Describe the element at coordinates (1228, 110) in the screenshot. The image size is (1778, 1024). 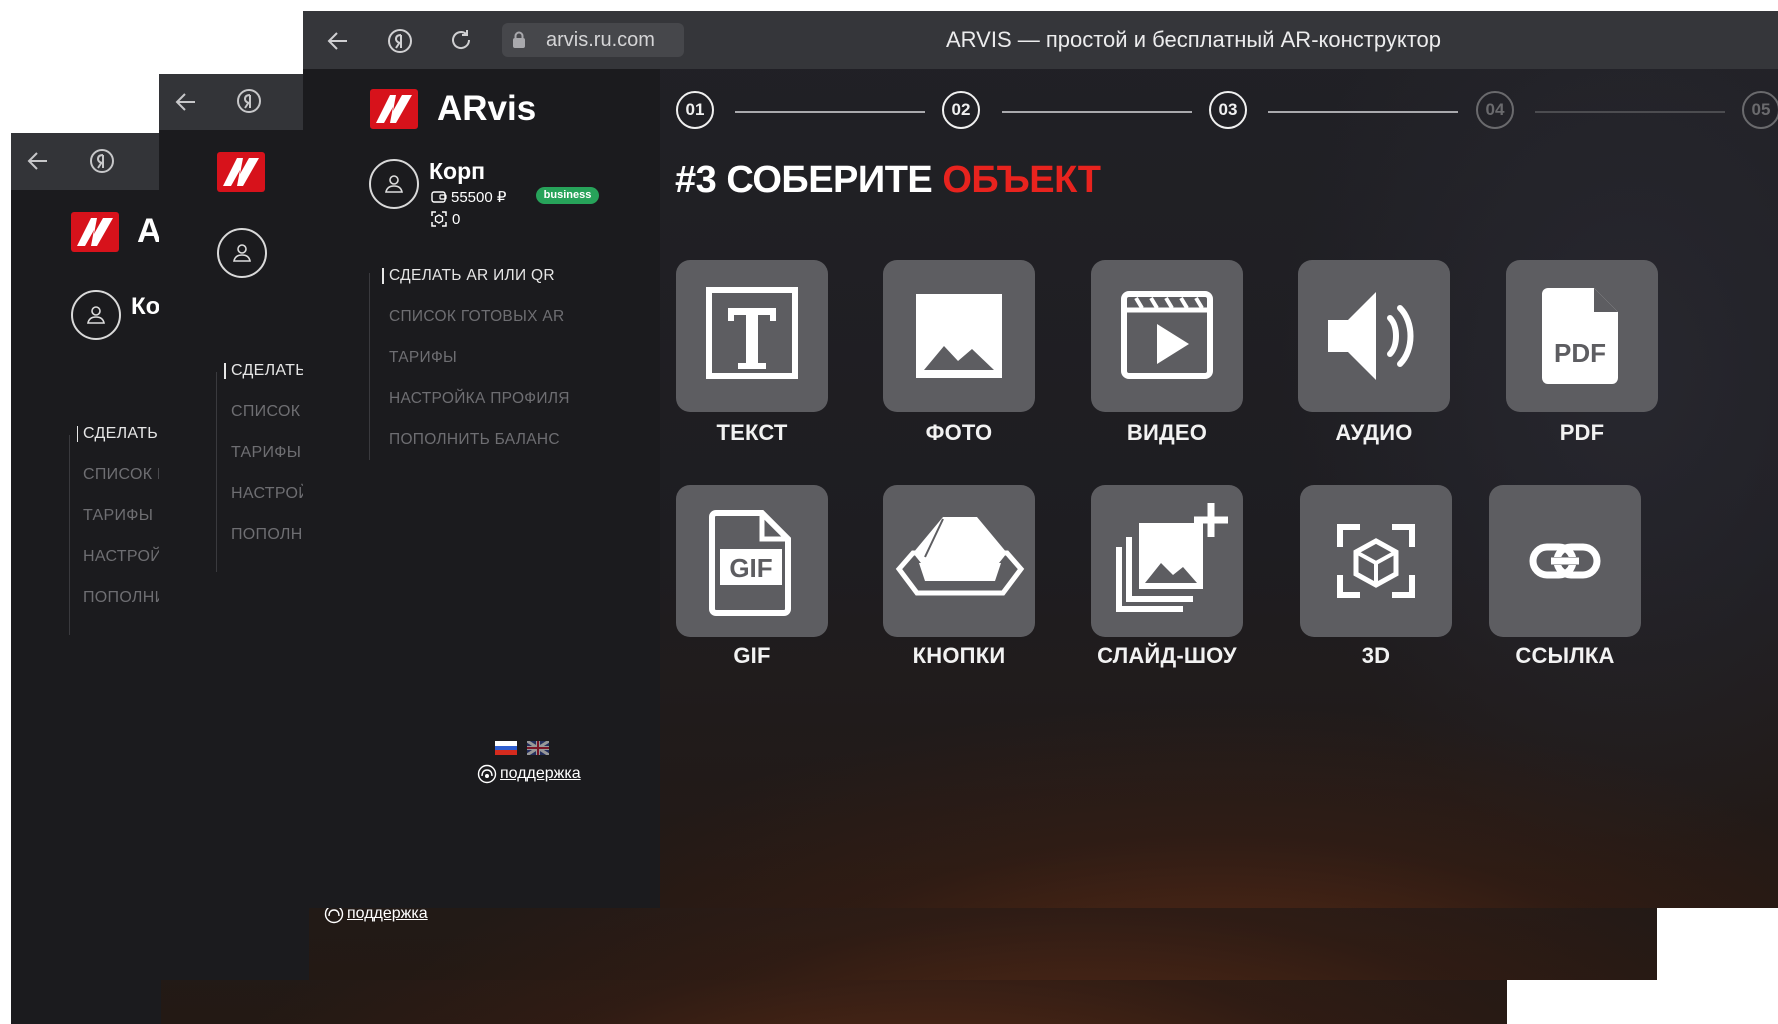
I see `step-3: 03` at that location.